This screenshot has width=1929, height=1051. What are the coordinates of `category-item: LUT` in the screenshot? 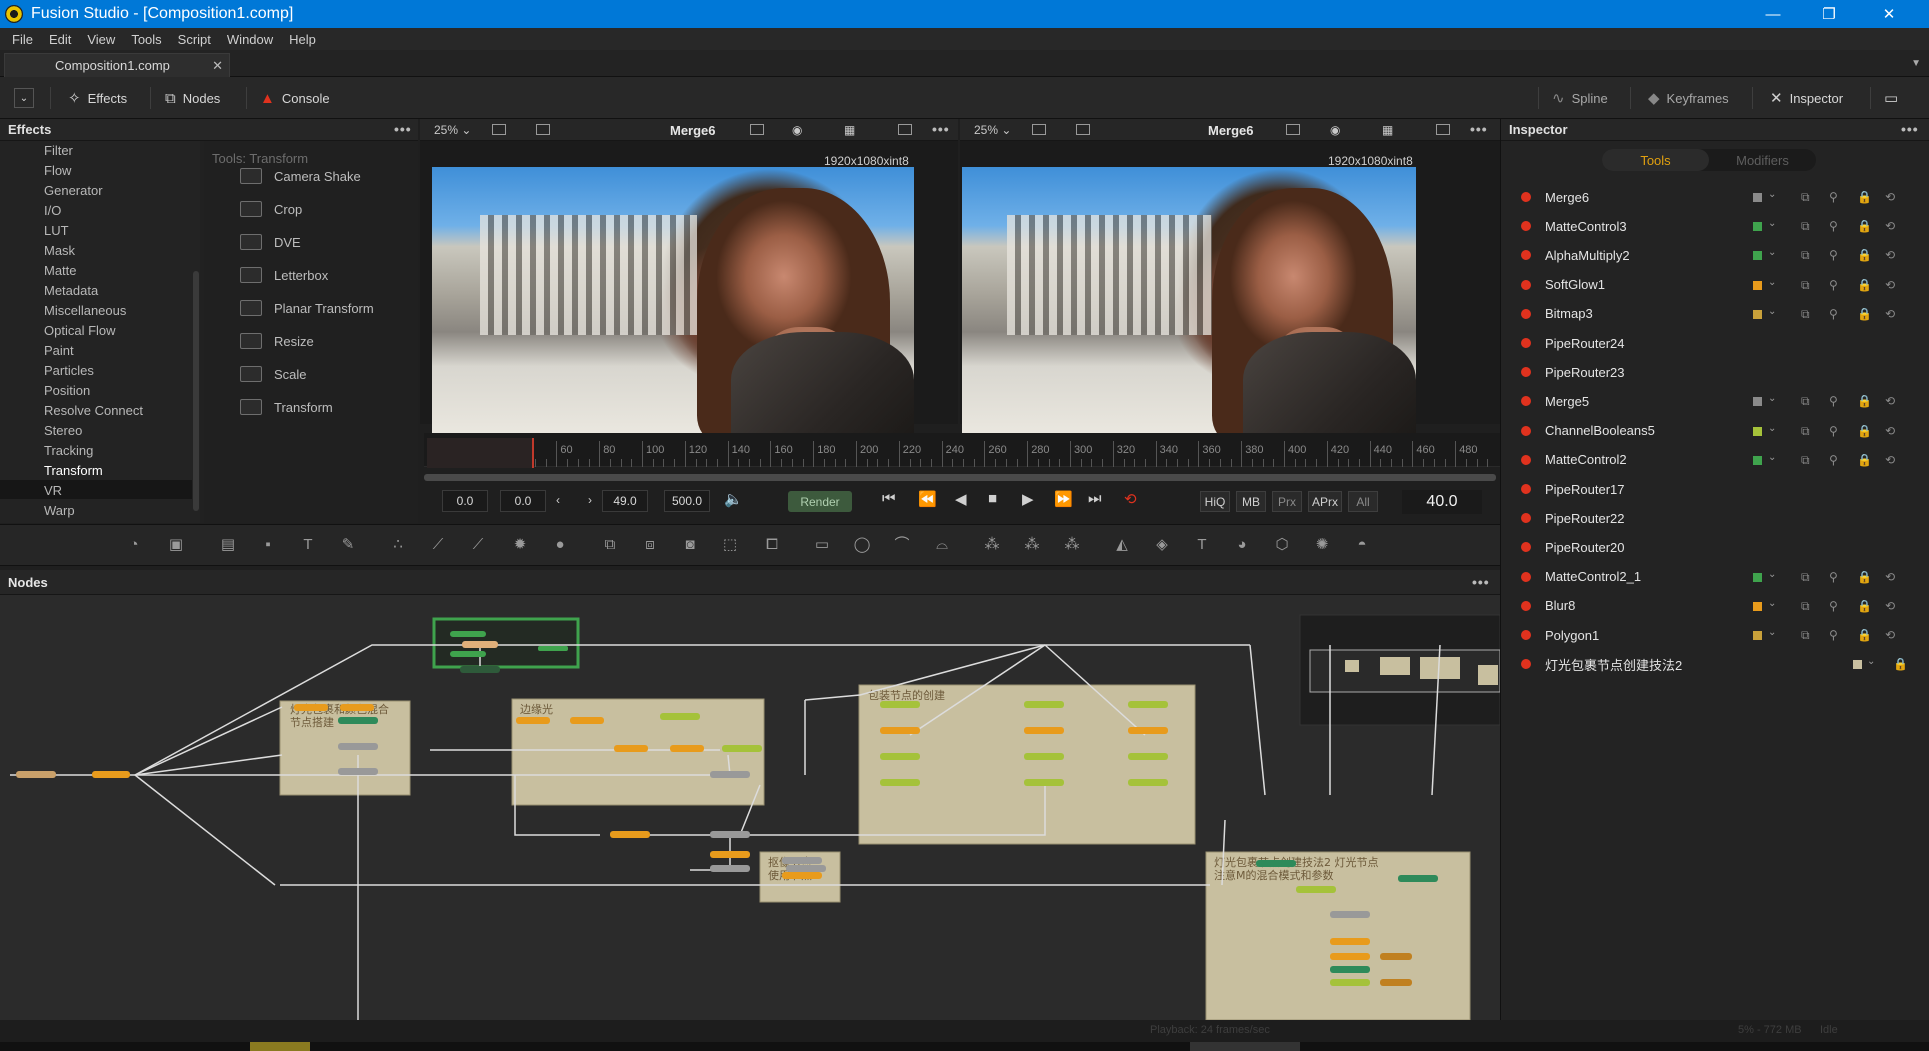 It's located at (56, 230).